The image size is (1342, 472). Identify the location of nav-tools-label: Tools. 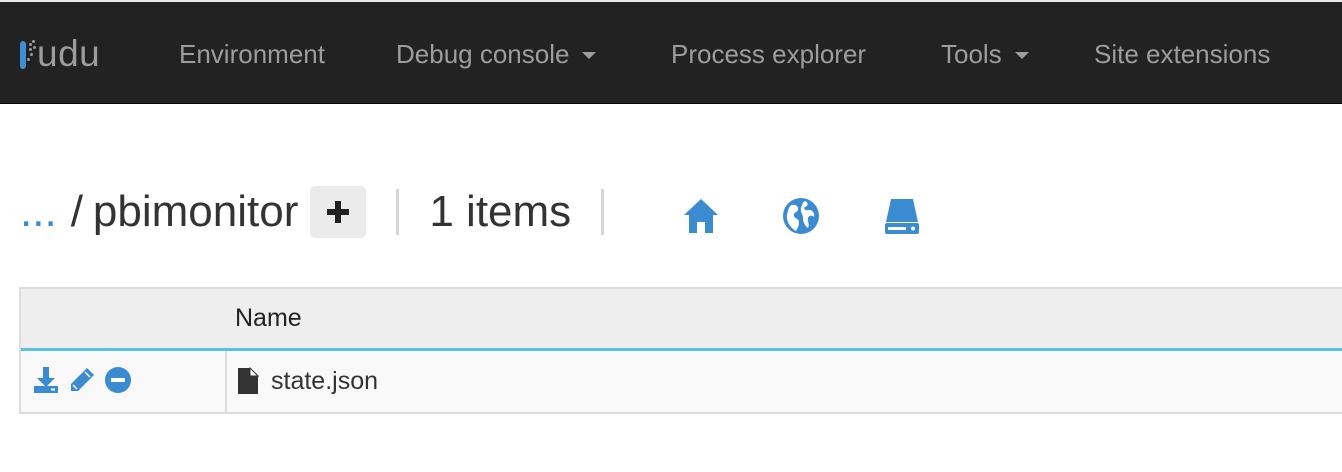
(971, 54).